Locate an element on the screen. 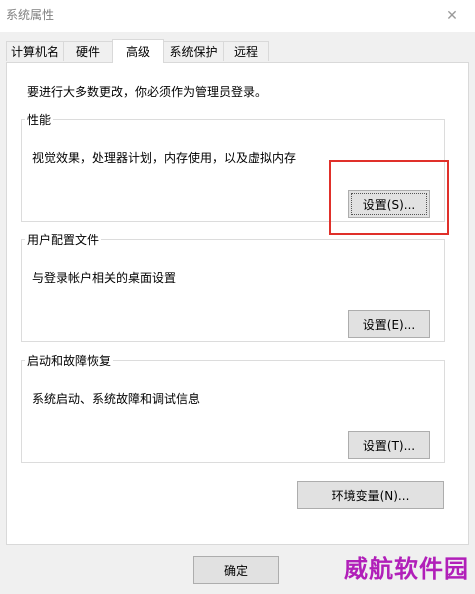  tab-hardware: 硬件 is located at coordinates (88, 51).